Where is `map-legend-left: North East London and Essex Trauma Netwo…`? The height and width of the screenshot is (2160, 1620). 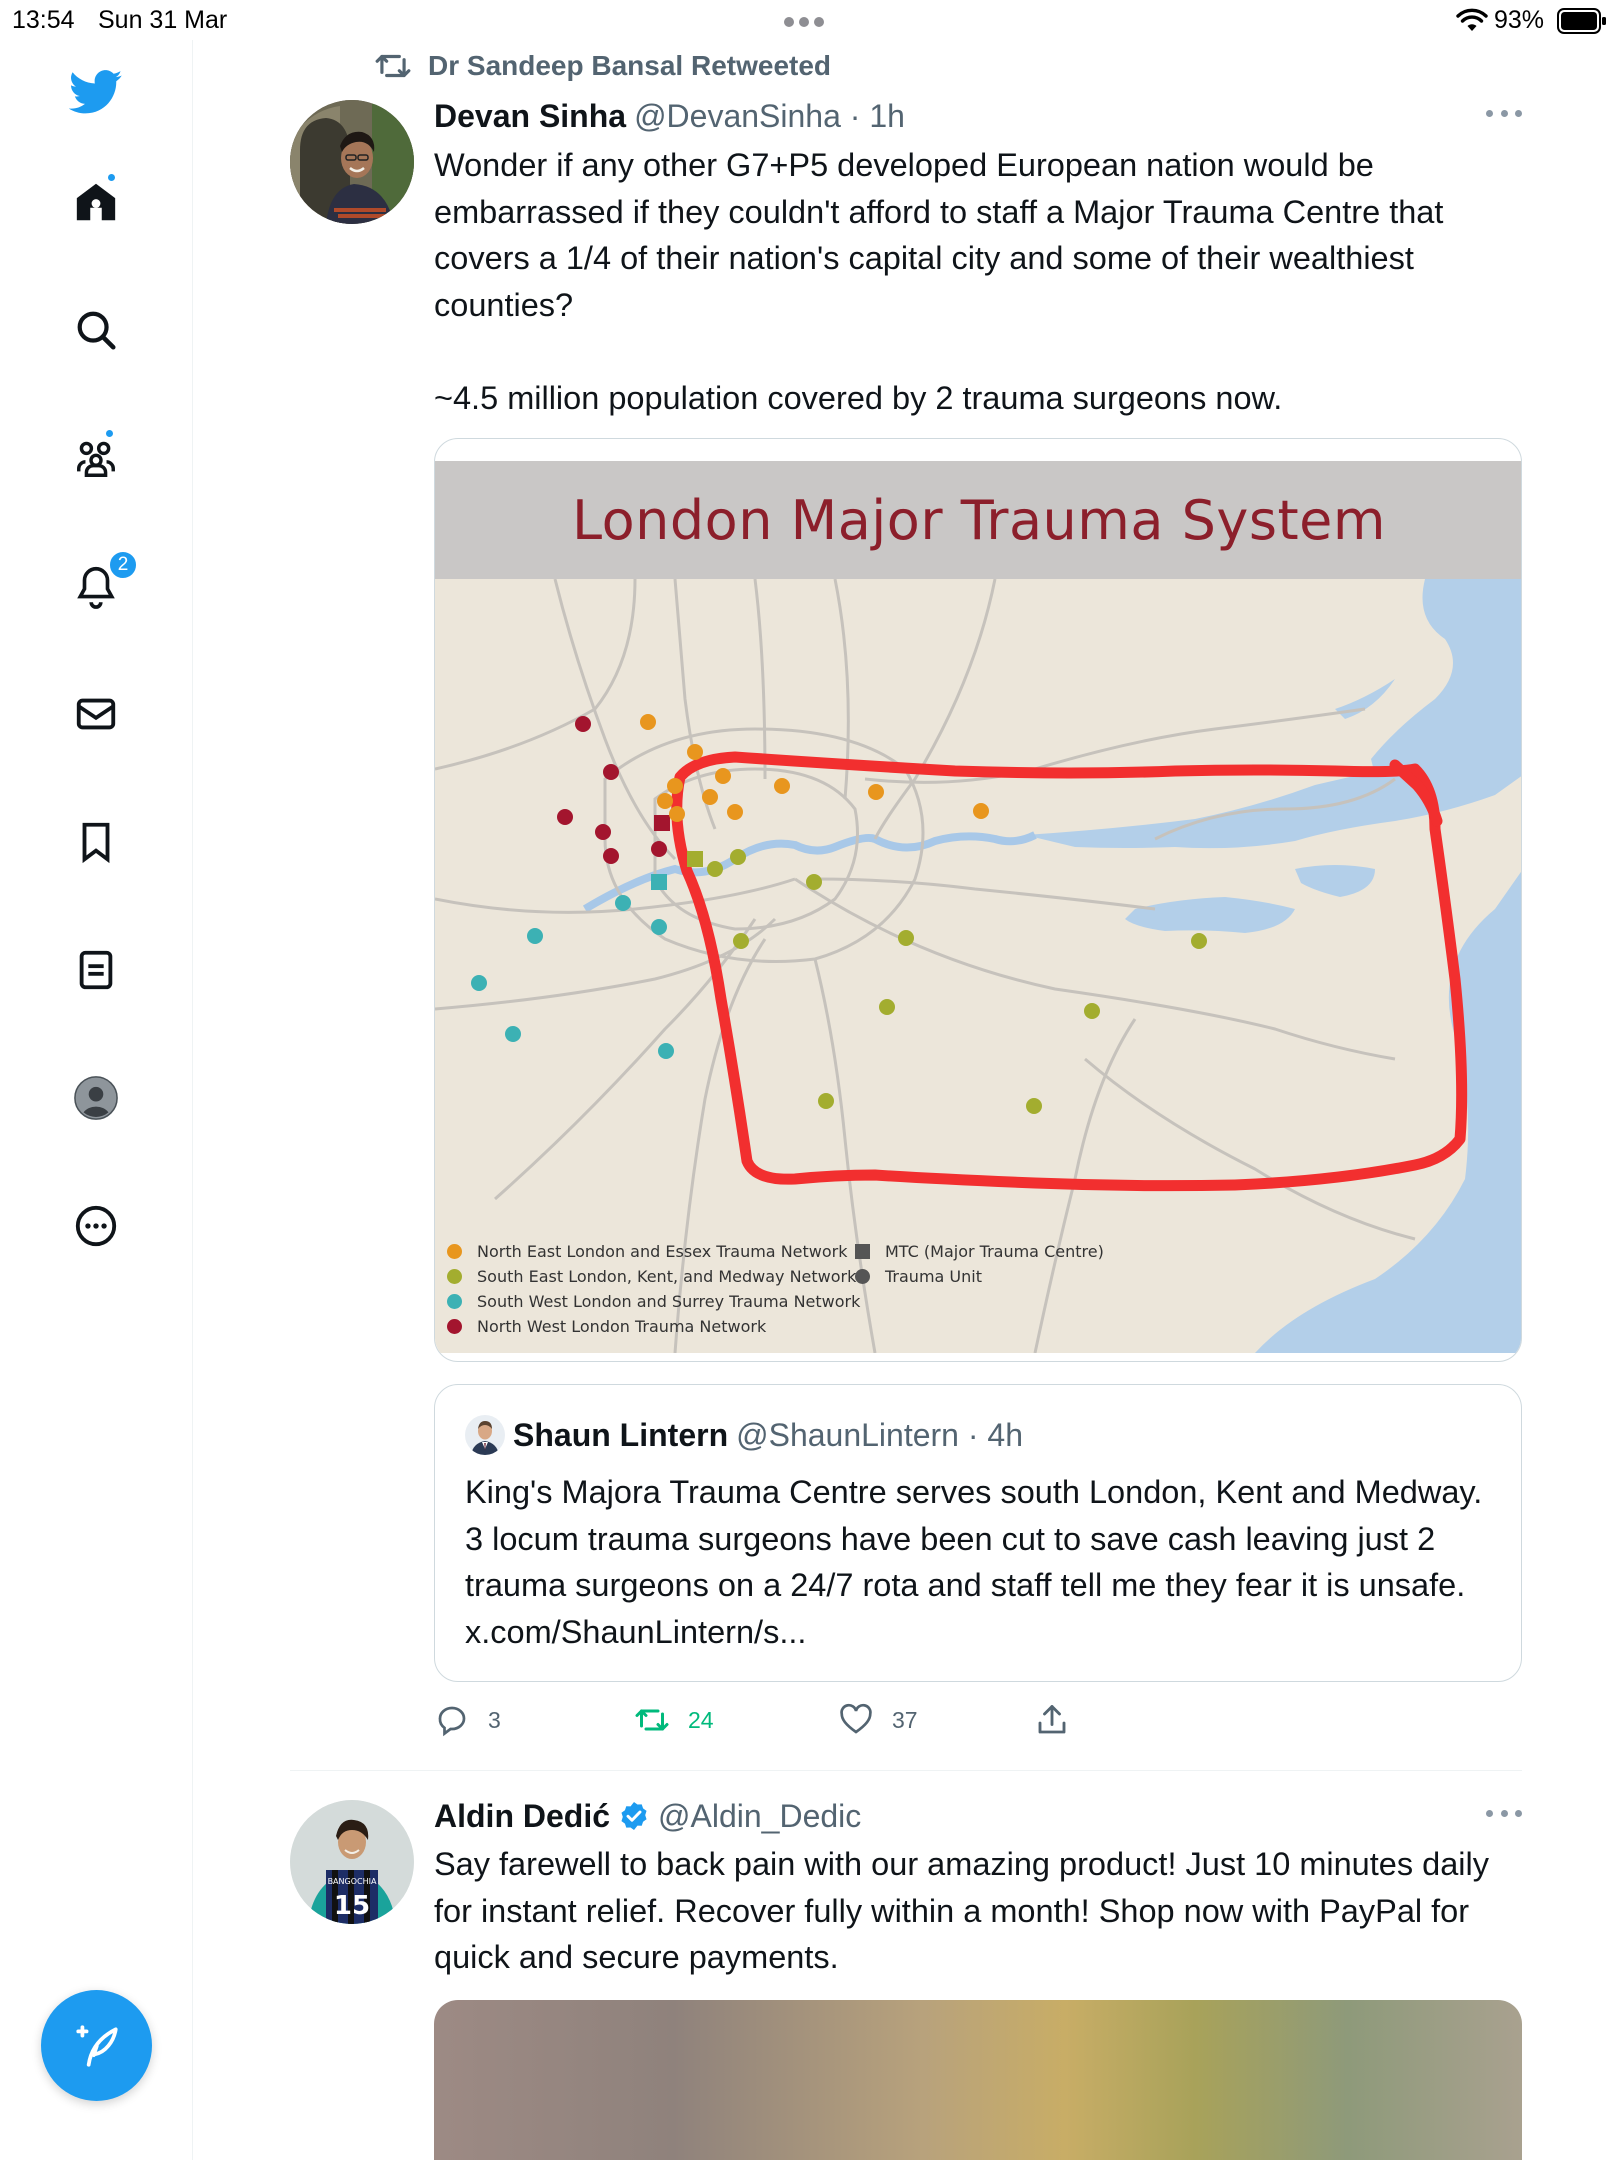
map-legend-left: North East London and Essex Trauma Netwo… is located at coordinates (653, 1289).